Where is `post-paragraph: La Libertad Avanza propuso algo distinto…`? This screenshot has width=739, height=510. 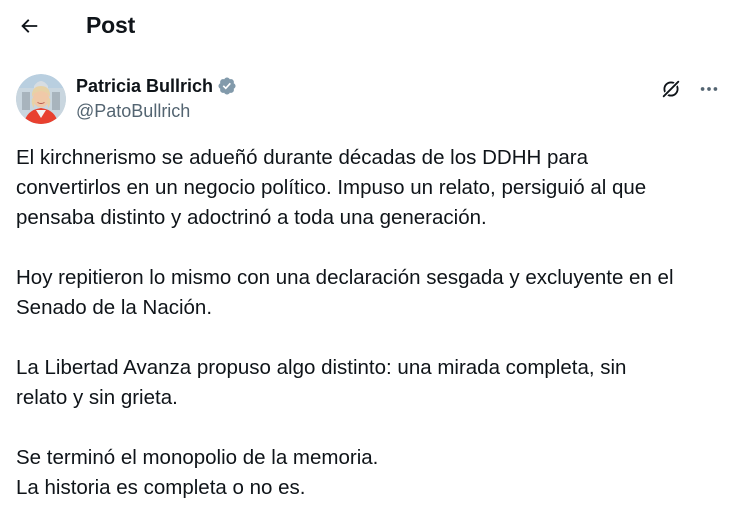 post-paragraph: La Libertad Avanza propuso algo distinto… is located at coordinates (321, 382).